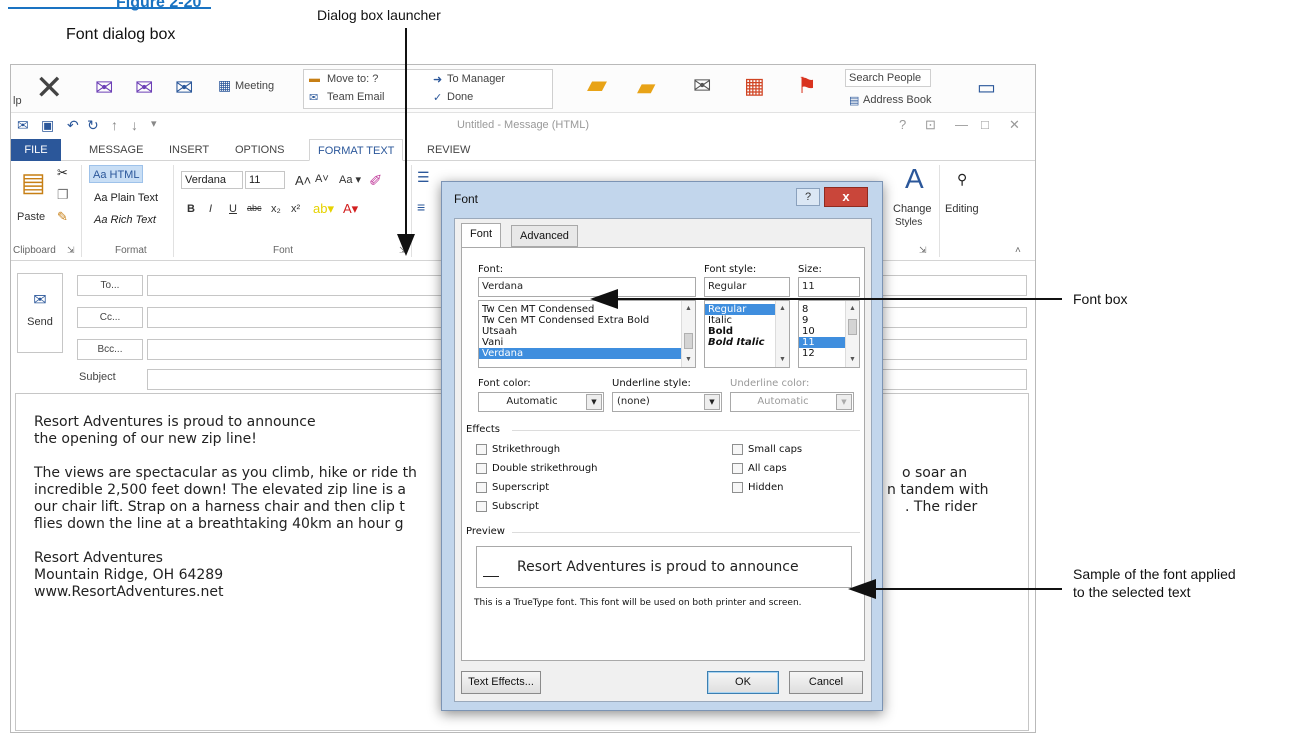  What do you see at coordinates (587, 353) in the screenshot?
I see `font-list-item-selected: Verdana` at bounding box center [587, 353].